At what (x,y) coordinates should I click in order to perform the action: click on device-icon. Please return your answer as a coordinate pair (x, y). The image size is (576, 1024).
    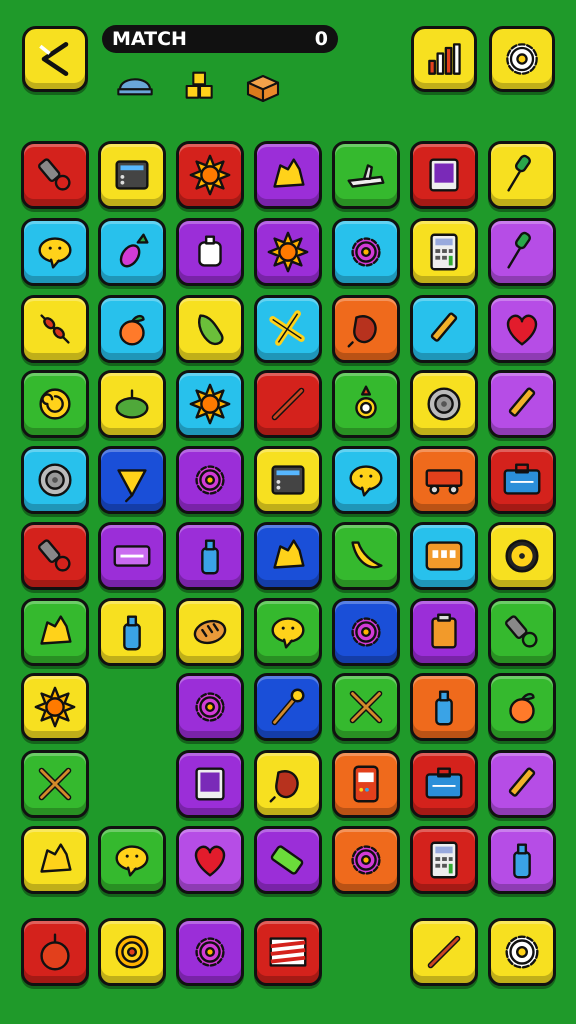
    Looking at the image, I should click on (288, 480).